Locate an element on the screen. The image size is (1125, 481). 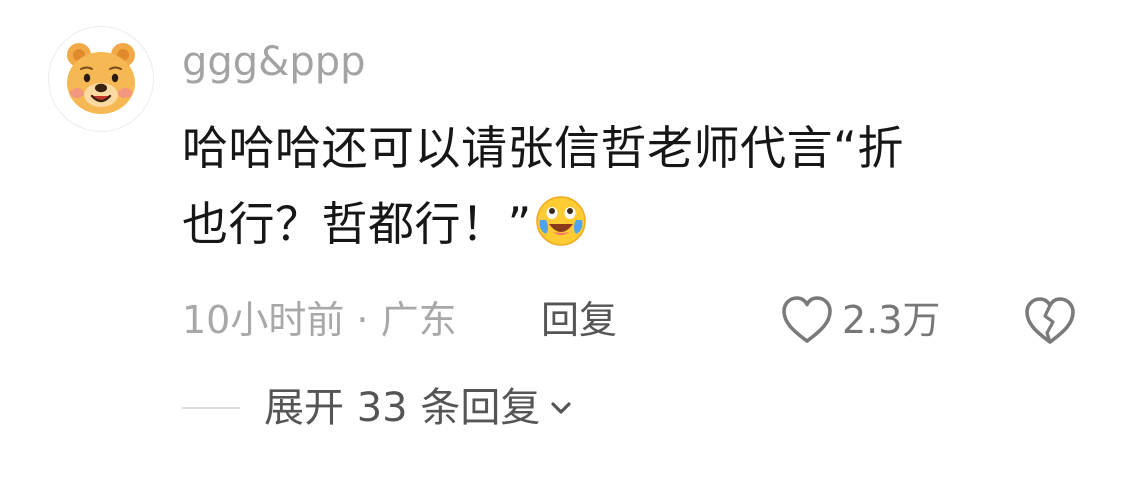
like-button: 2.3万 is located at coordinates (860, 320).